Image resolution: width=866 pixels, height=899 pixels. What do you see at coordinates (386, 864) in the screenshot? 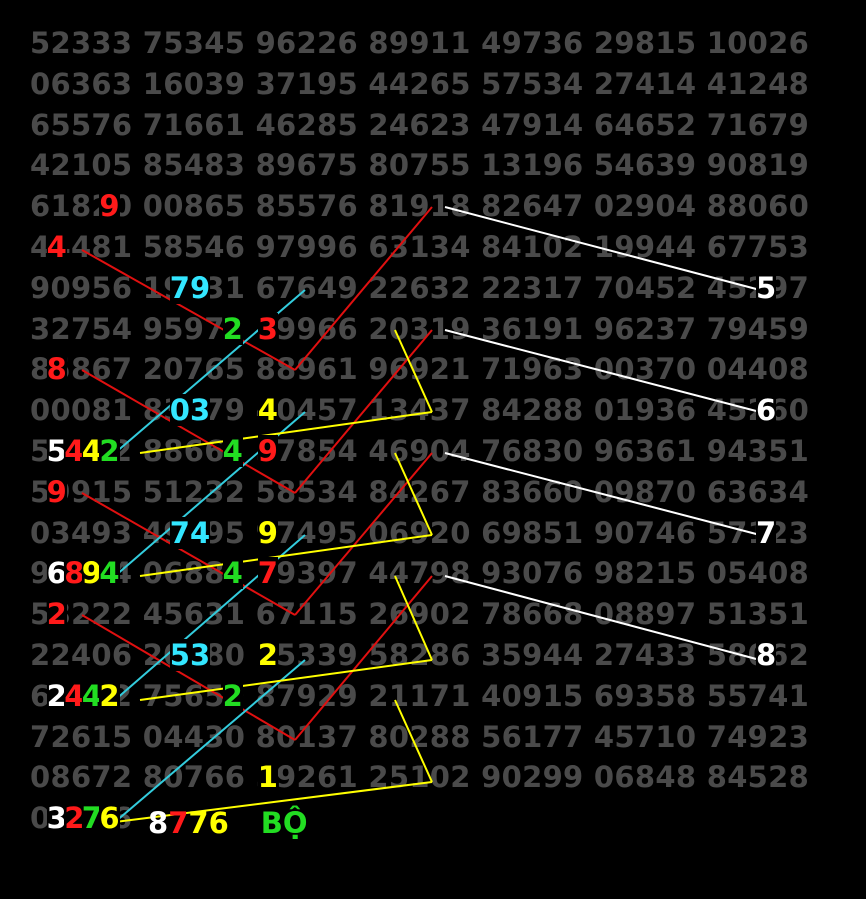
I see `chon-line: CHỌN : 12,21,67,76,26,62` at bounding box center [386, 864].